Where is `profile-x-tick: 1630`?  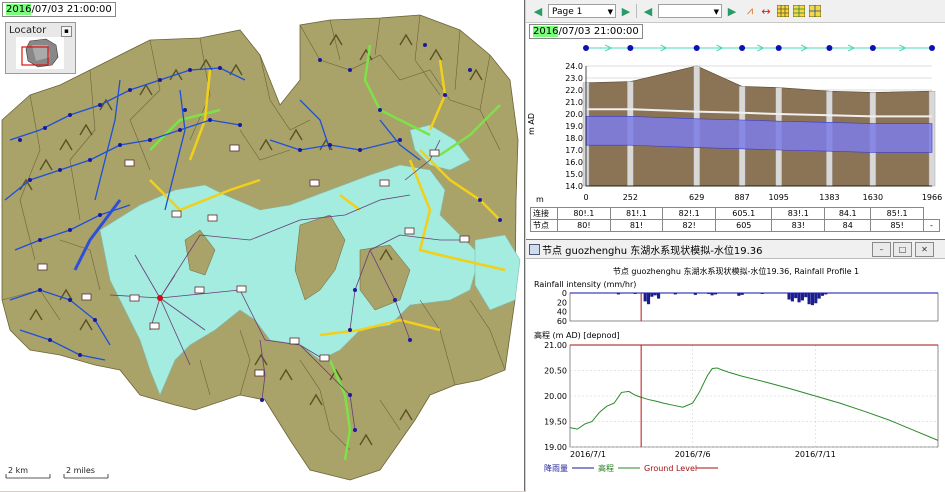
profile-x-tick: 1630 is located at coordinates (873, 197).